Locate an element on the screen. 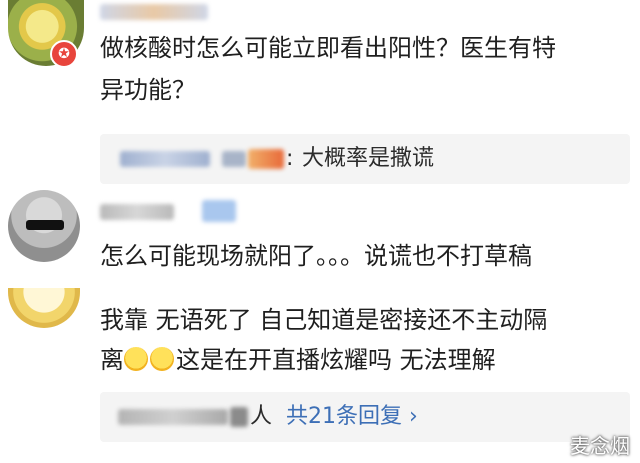 Image resolution: width=640 pixels, height=463 pixels. comment-text-line1: 我靠 无语死了 自己知道是密接还不主动隔 is located at coordinates (324, 320).